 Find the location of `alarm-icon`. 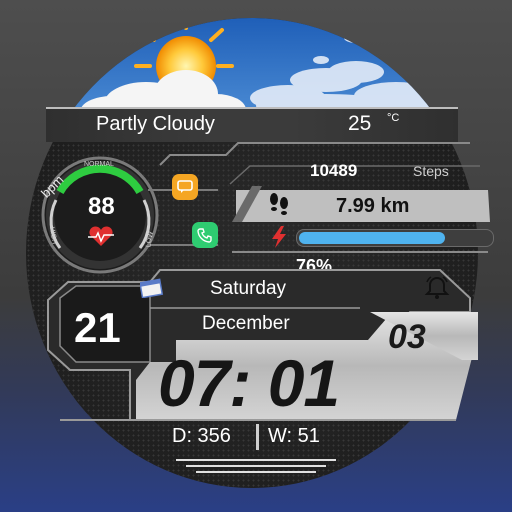

alarm-icon is located at coordinates (437, 287).